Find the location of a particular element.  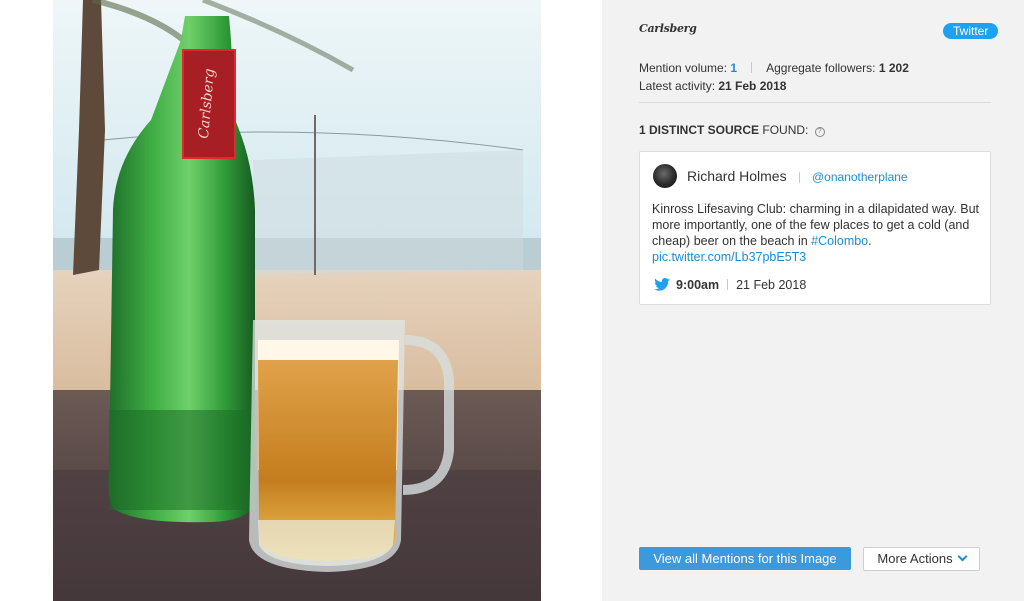

author-handle-link: @onanotherplane is located at coordinates (860, 177).